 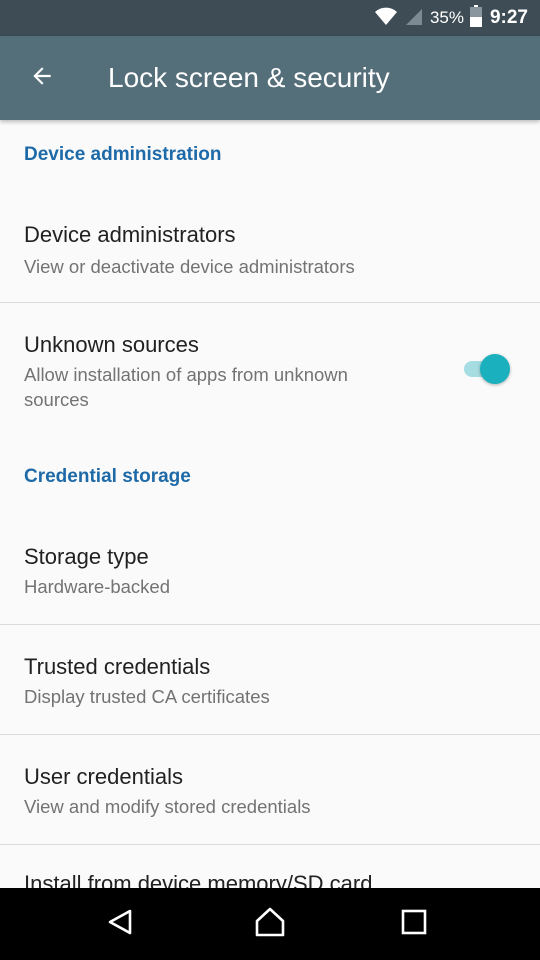 What do you see at coordinates (270, 569) in the screenshot?
I see `storage-type-item: Storage type Hardware-backed` at bounding box center [270, 569].